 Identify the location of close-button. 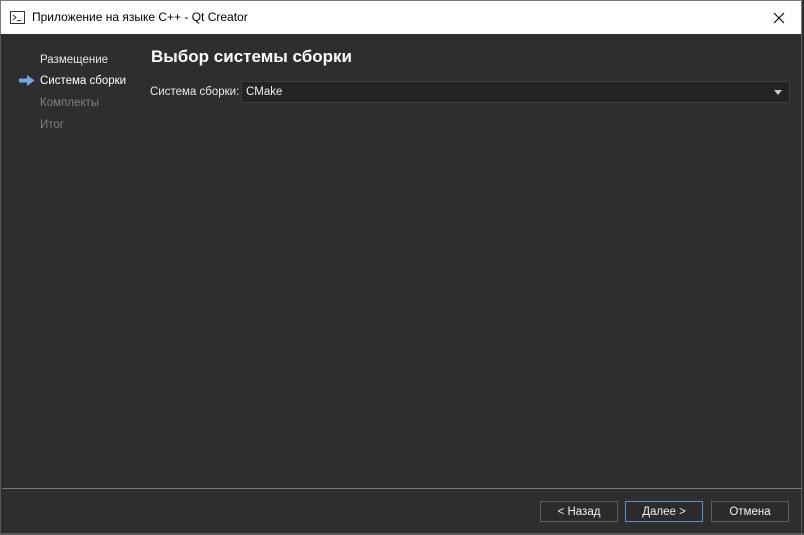
(779, 17).